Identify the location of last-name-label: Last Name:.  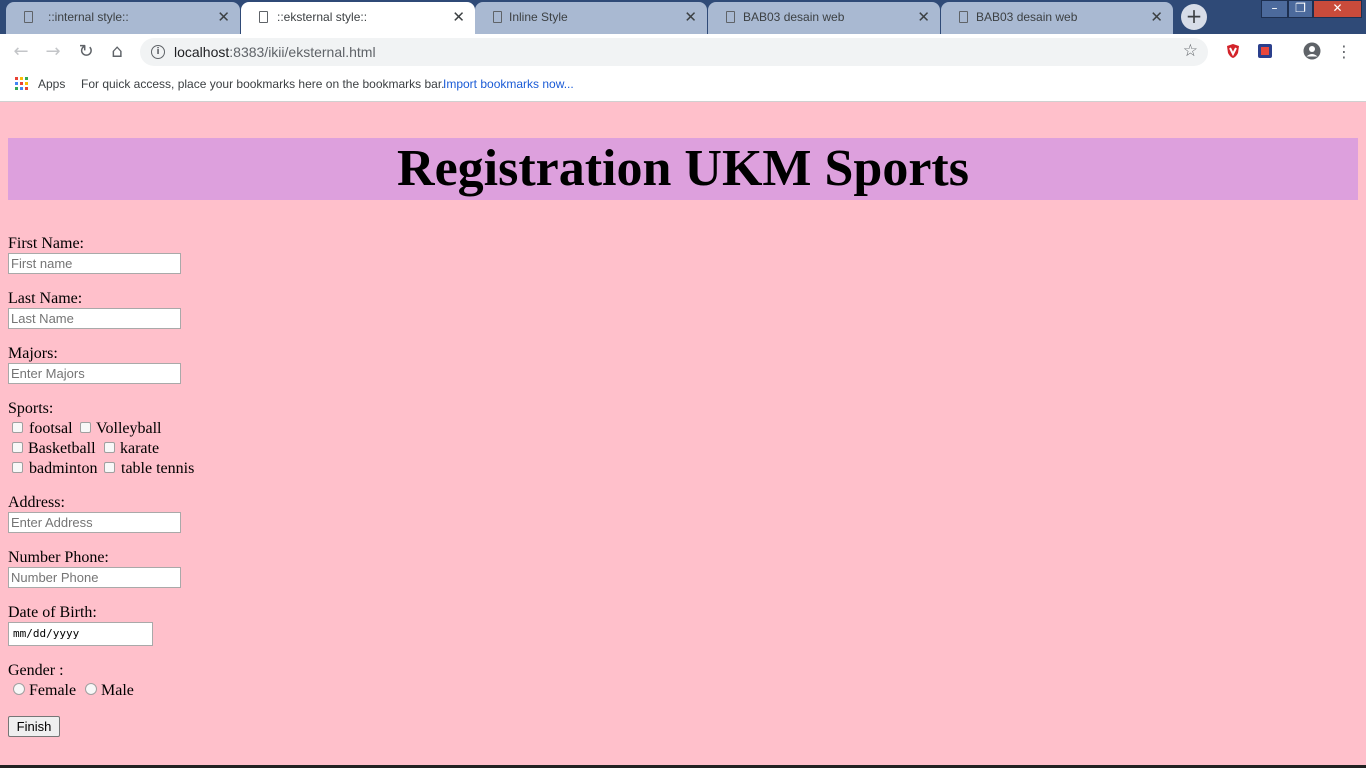
(45, 298).